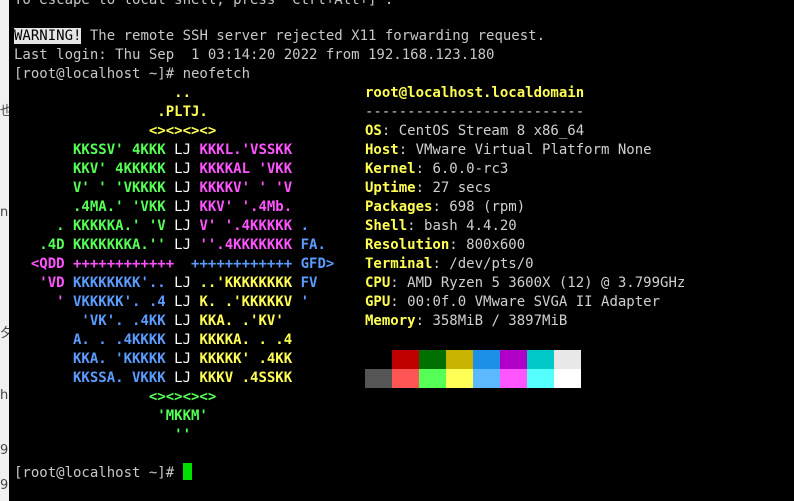 The width and height of the screenshot is (794, 501). What do you see at coordinates (241, 321) in the screenshot?
I see `logo-segment: KKA. .'KV'` at bounding box center [241, 321].